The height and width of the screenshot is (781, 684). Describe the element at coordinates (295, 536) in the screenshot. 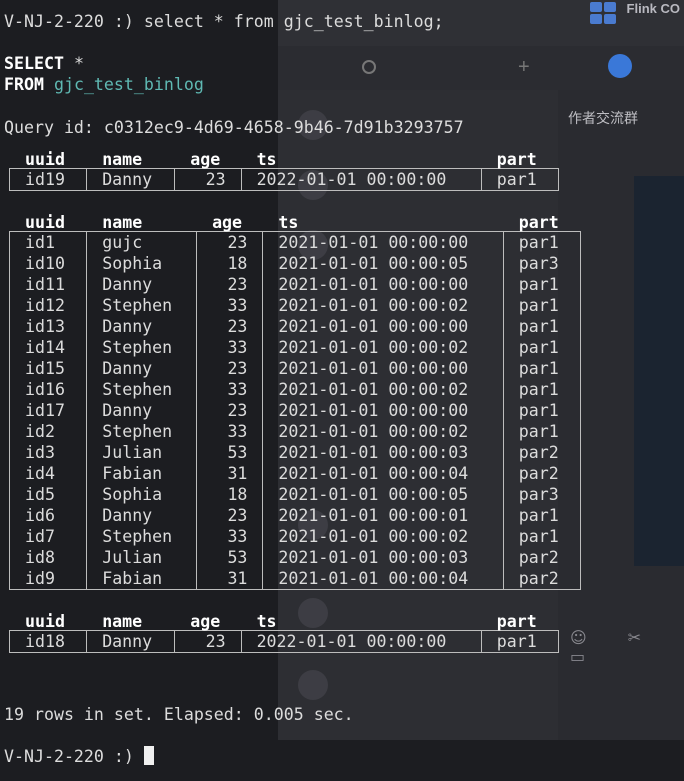

I see `table-row: id7 Stephen 33 2021-01-01 00:00:02 par1` at that location.